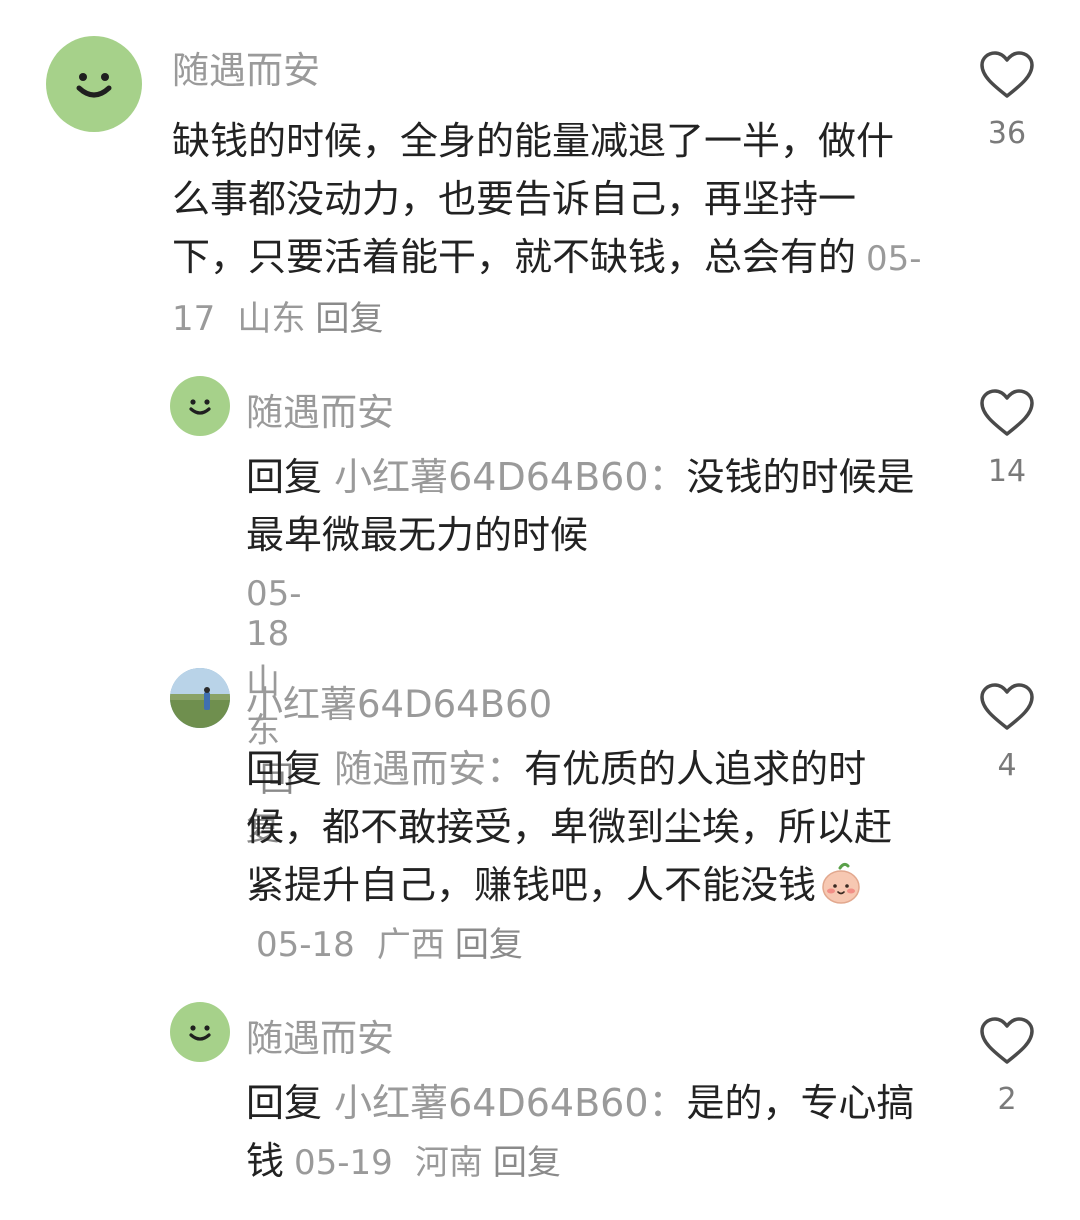 The image size is (1080, 1220). What do you see at coordinates (410, 945) in the screenshot?
I see `comment-location: 广西` at bounding box center [410, 945].